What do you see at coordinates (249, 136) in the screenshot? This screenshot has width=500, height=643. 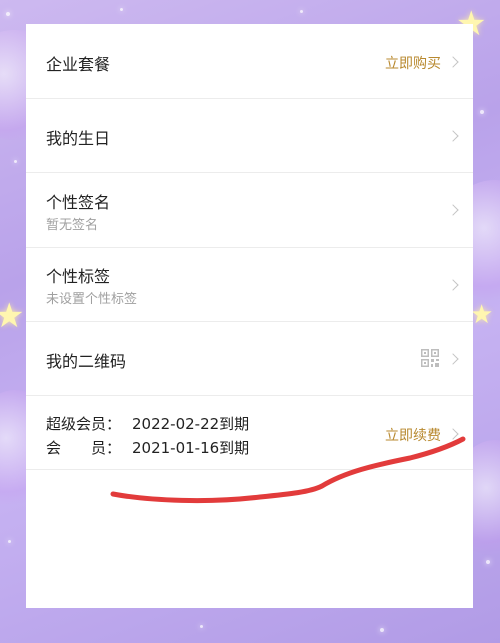 I see `birthday-row: 我的生日` at bounding box center [249, 136].